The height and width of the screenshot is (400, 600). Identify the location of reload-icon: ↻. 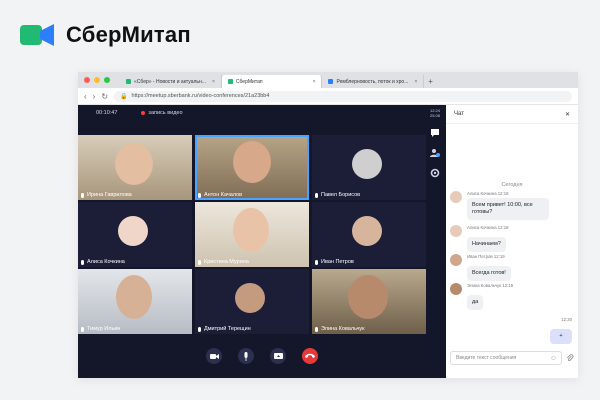
(104, 96).